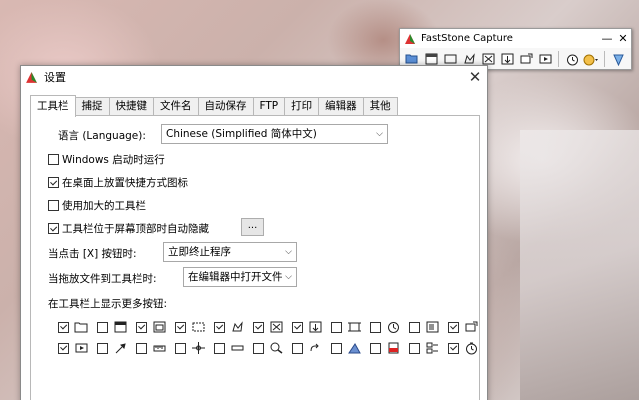  Describe the element at coordinates (237, 327) in the screenshot. I see `freehand-icon` at that location.